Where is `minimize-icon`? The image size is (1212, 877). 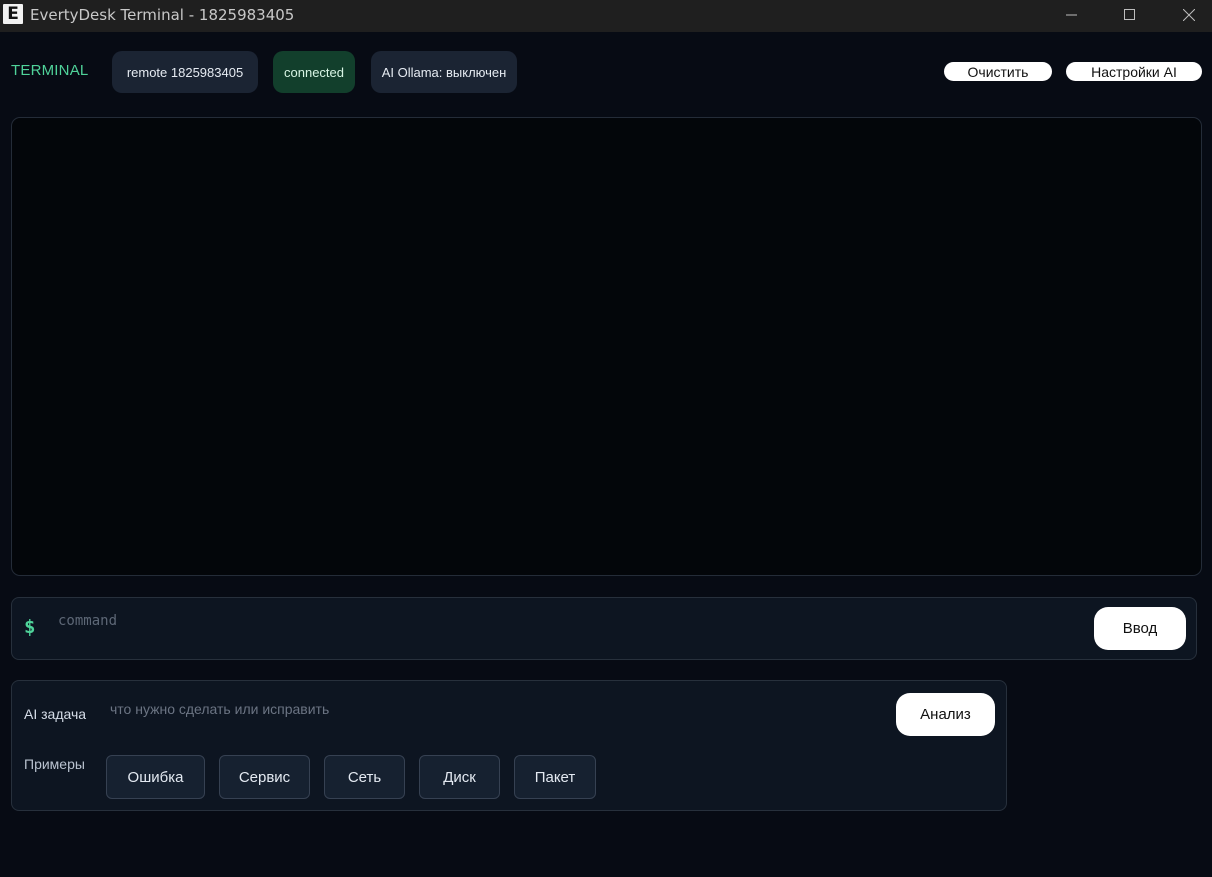 minimize-icon is located at coordinates (1071, 15).